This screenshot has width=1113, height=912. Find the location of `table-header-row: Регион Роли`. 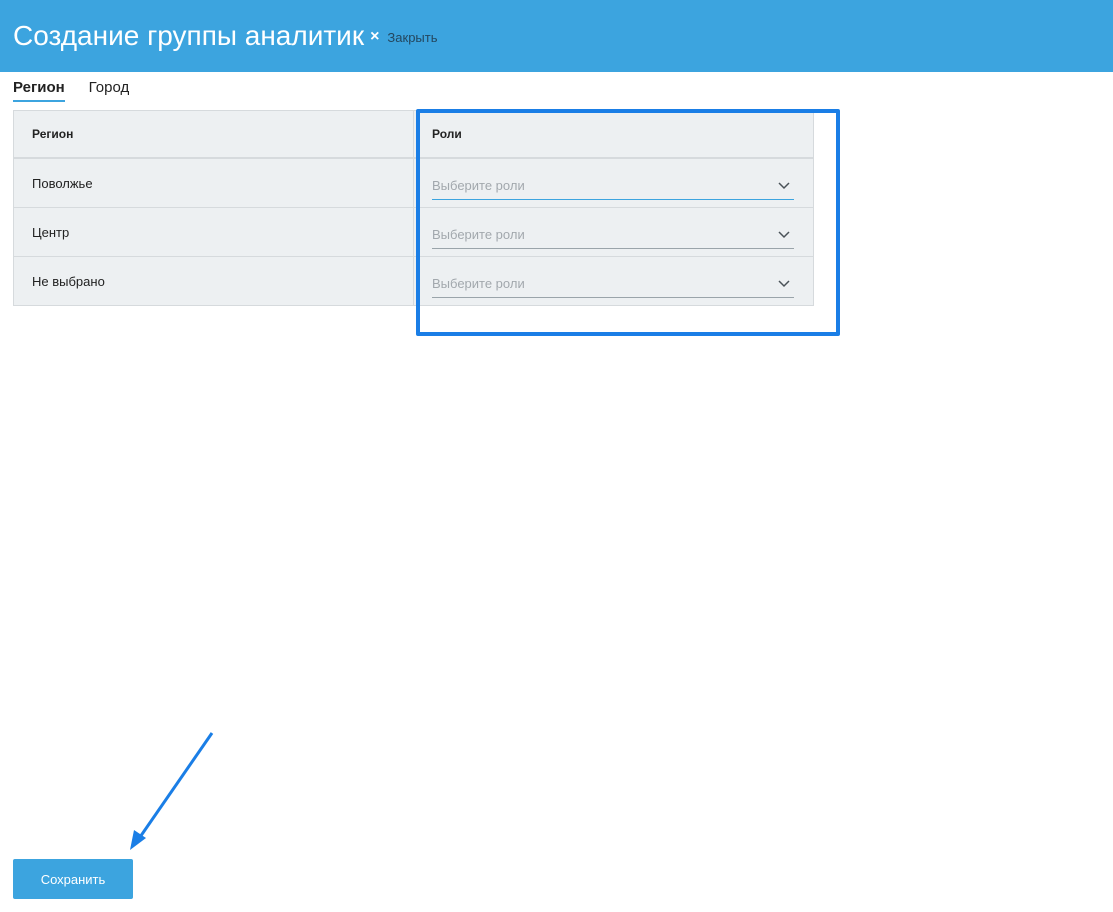

table-header-row: Регион Роли is located at coordinates (413, 134).